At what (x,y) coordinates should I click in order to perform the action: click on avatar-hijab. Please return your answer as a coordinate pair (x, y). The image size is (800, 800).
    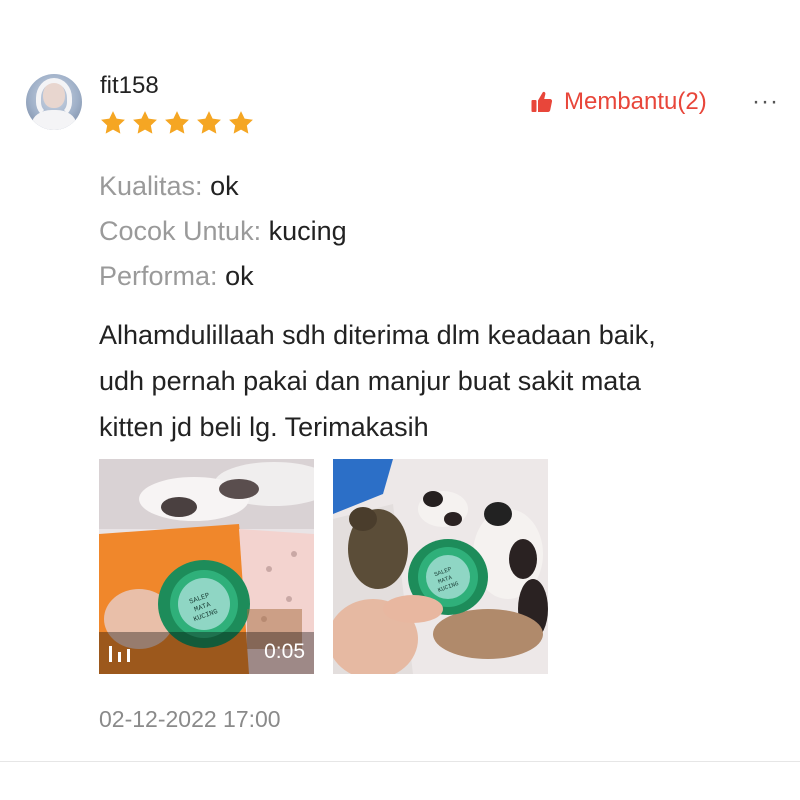
    Looking at the image, I should click on (54, 98).